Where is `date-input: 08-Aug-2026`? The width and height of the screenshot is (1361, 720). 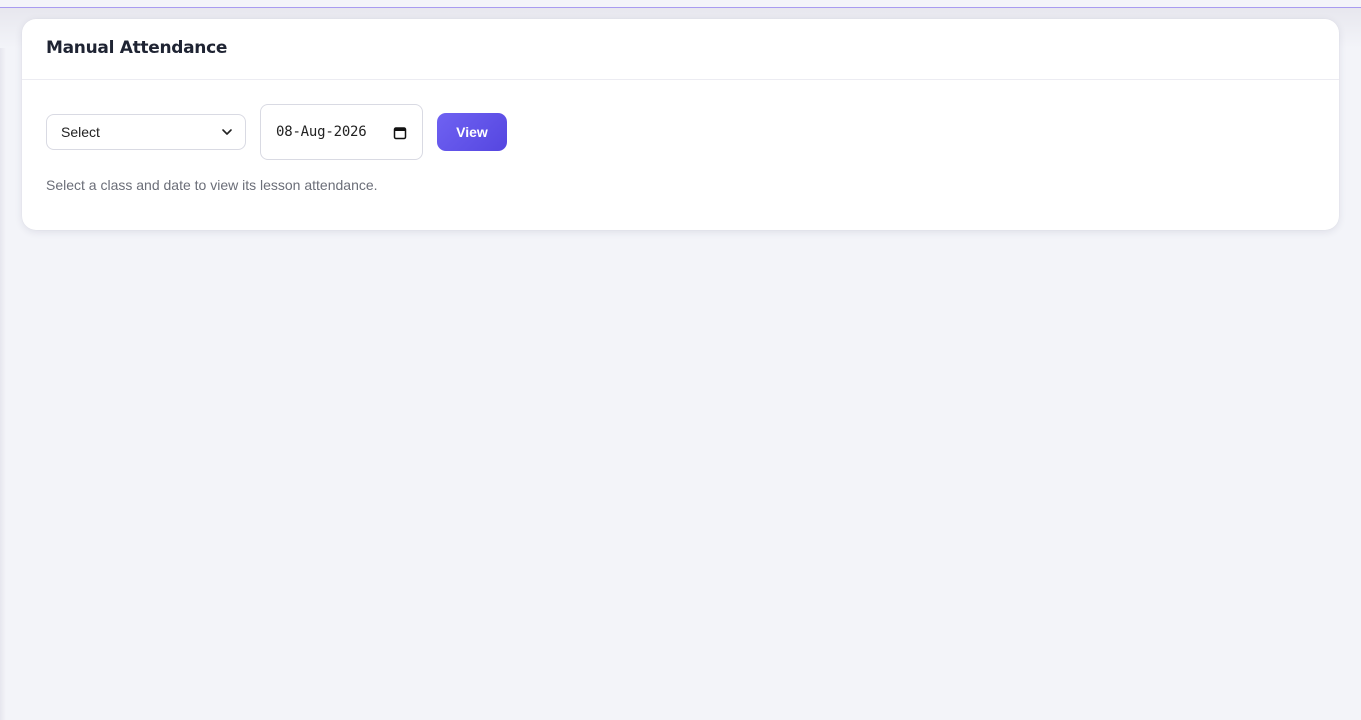
date-input: 08-Aug-2026 is located at coordinates (341, 132).